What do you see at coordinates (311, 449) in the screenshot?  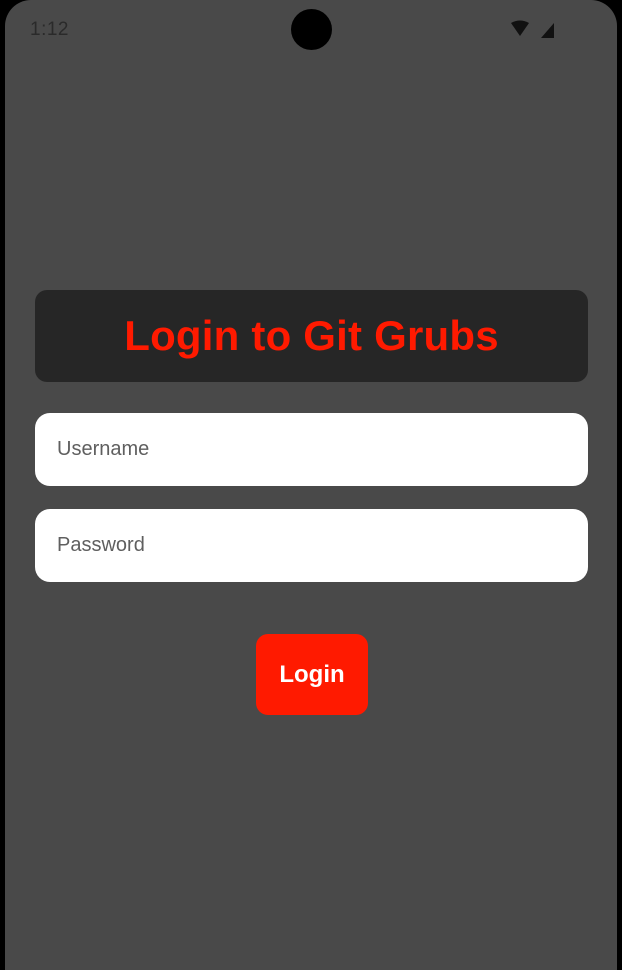 I see `username-field` at bounding box center [311, 449].